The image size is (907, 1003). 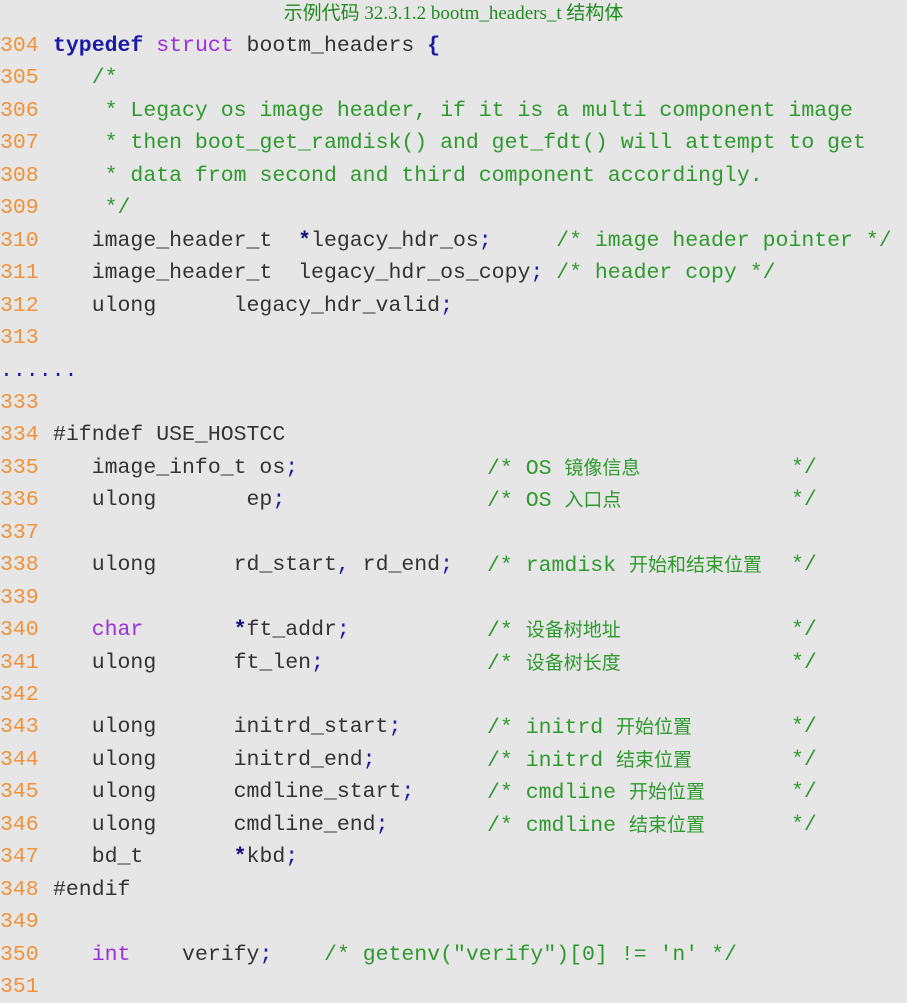 What do you see at coordinates (453, 922) in the screenshot?
I see `code-line: 349` at bounding box center [453, 922].